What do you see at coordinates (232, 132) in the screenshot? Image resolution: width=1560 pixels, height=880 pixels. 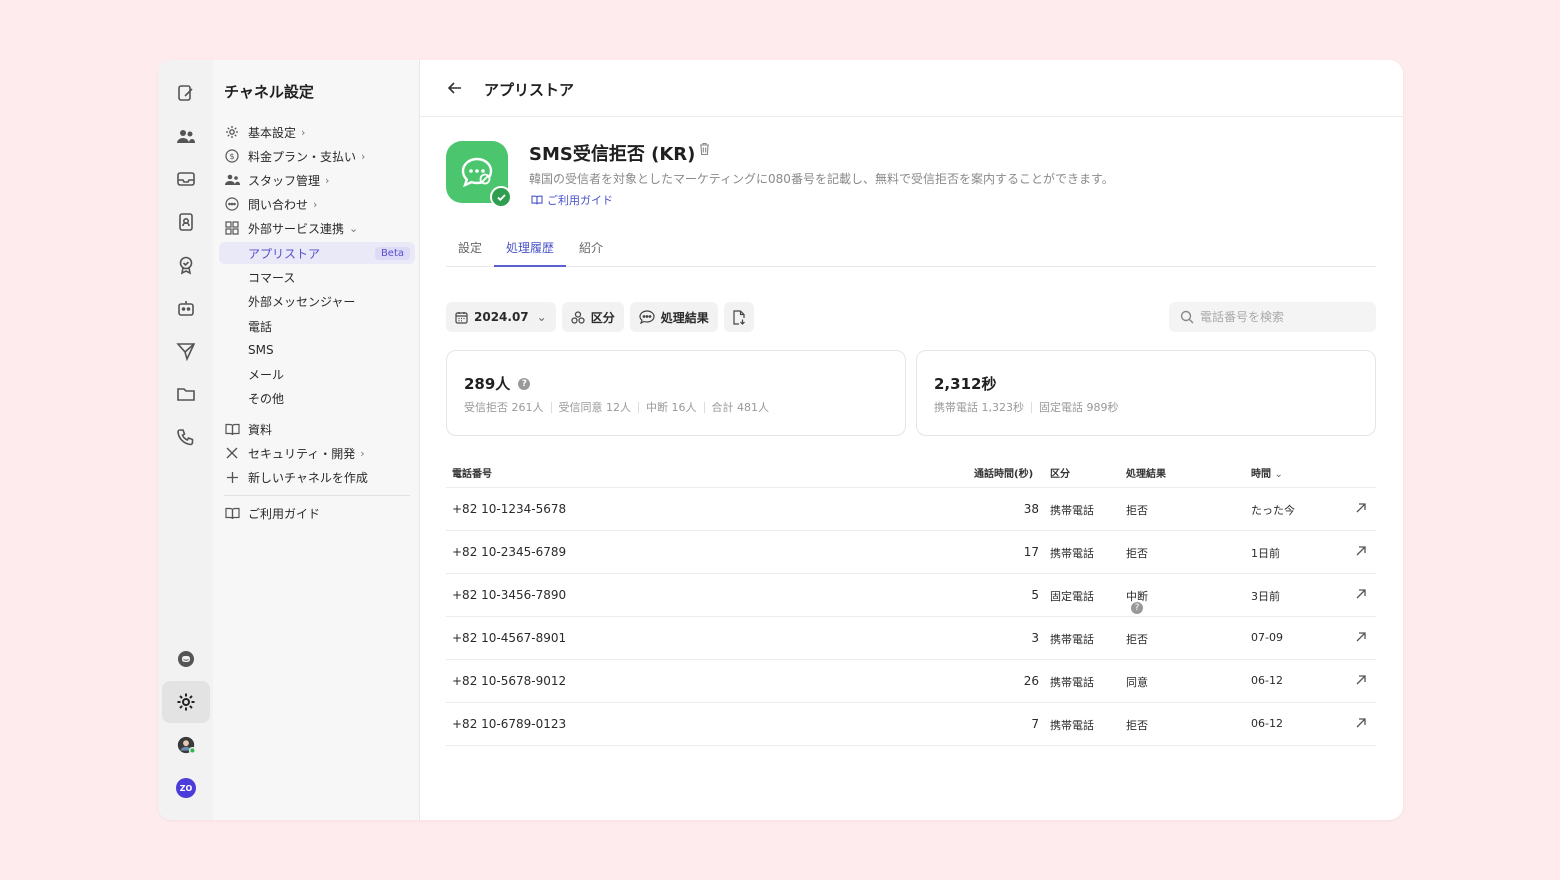 I see `gear-icon` at bounding box center [232, 132].